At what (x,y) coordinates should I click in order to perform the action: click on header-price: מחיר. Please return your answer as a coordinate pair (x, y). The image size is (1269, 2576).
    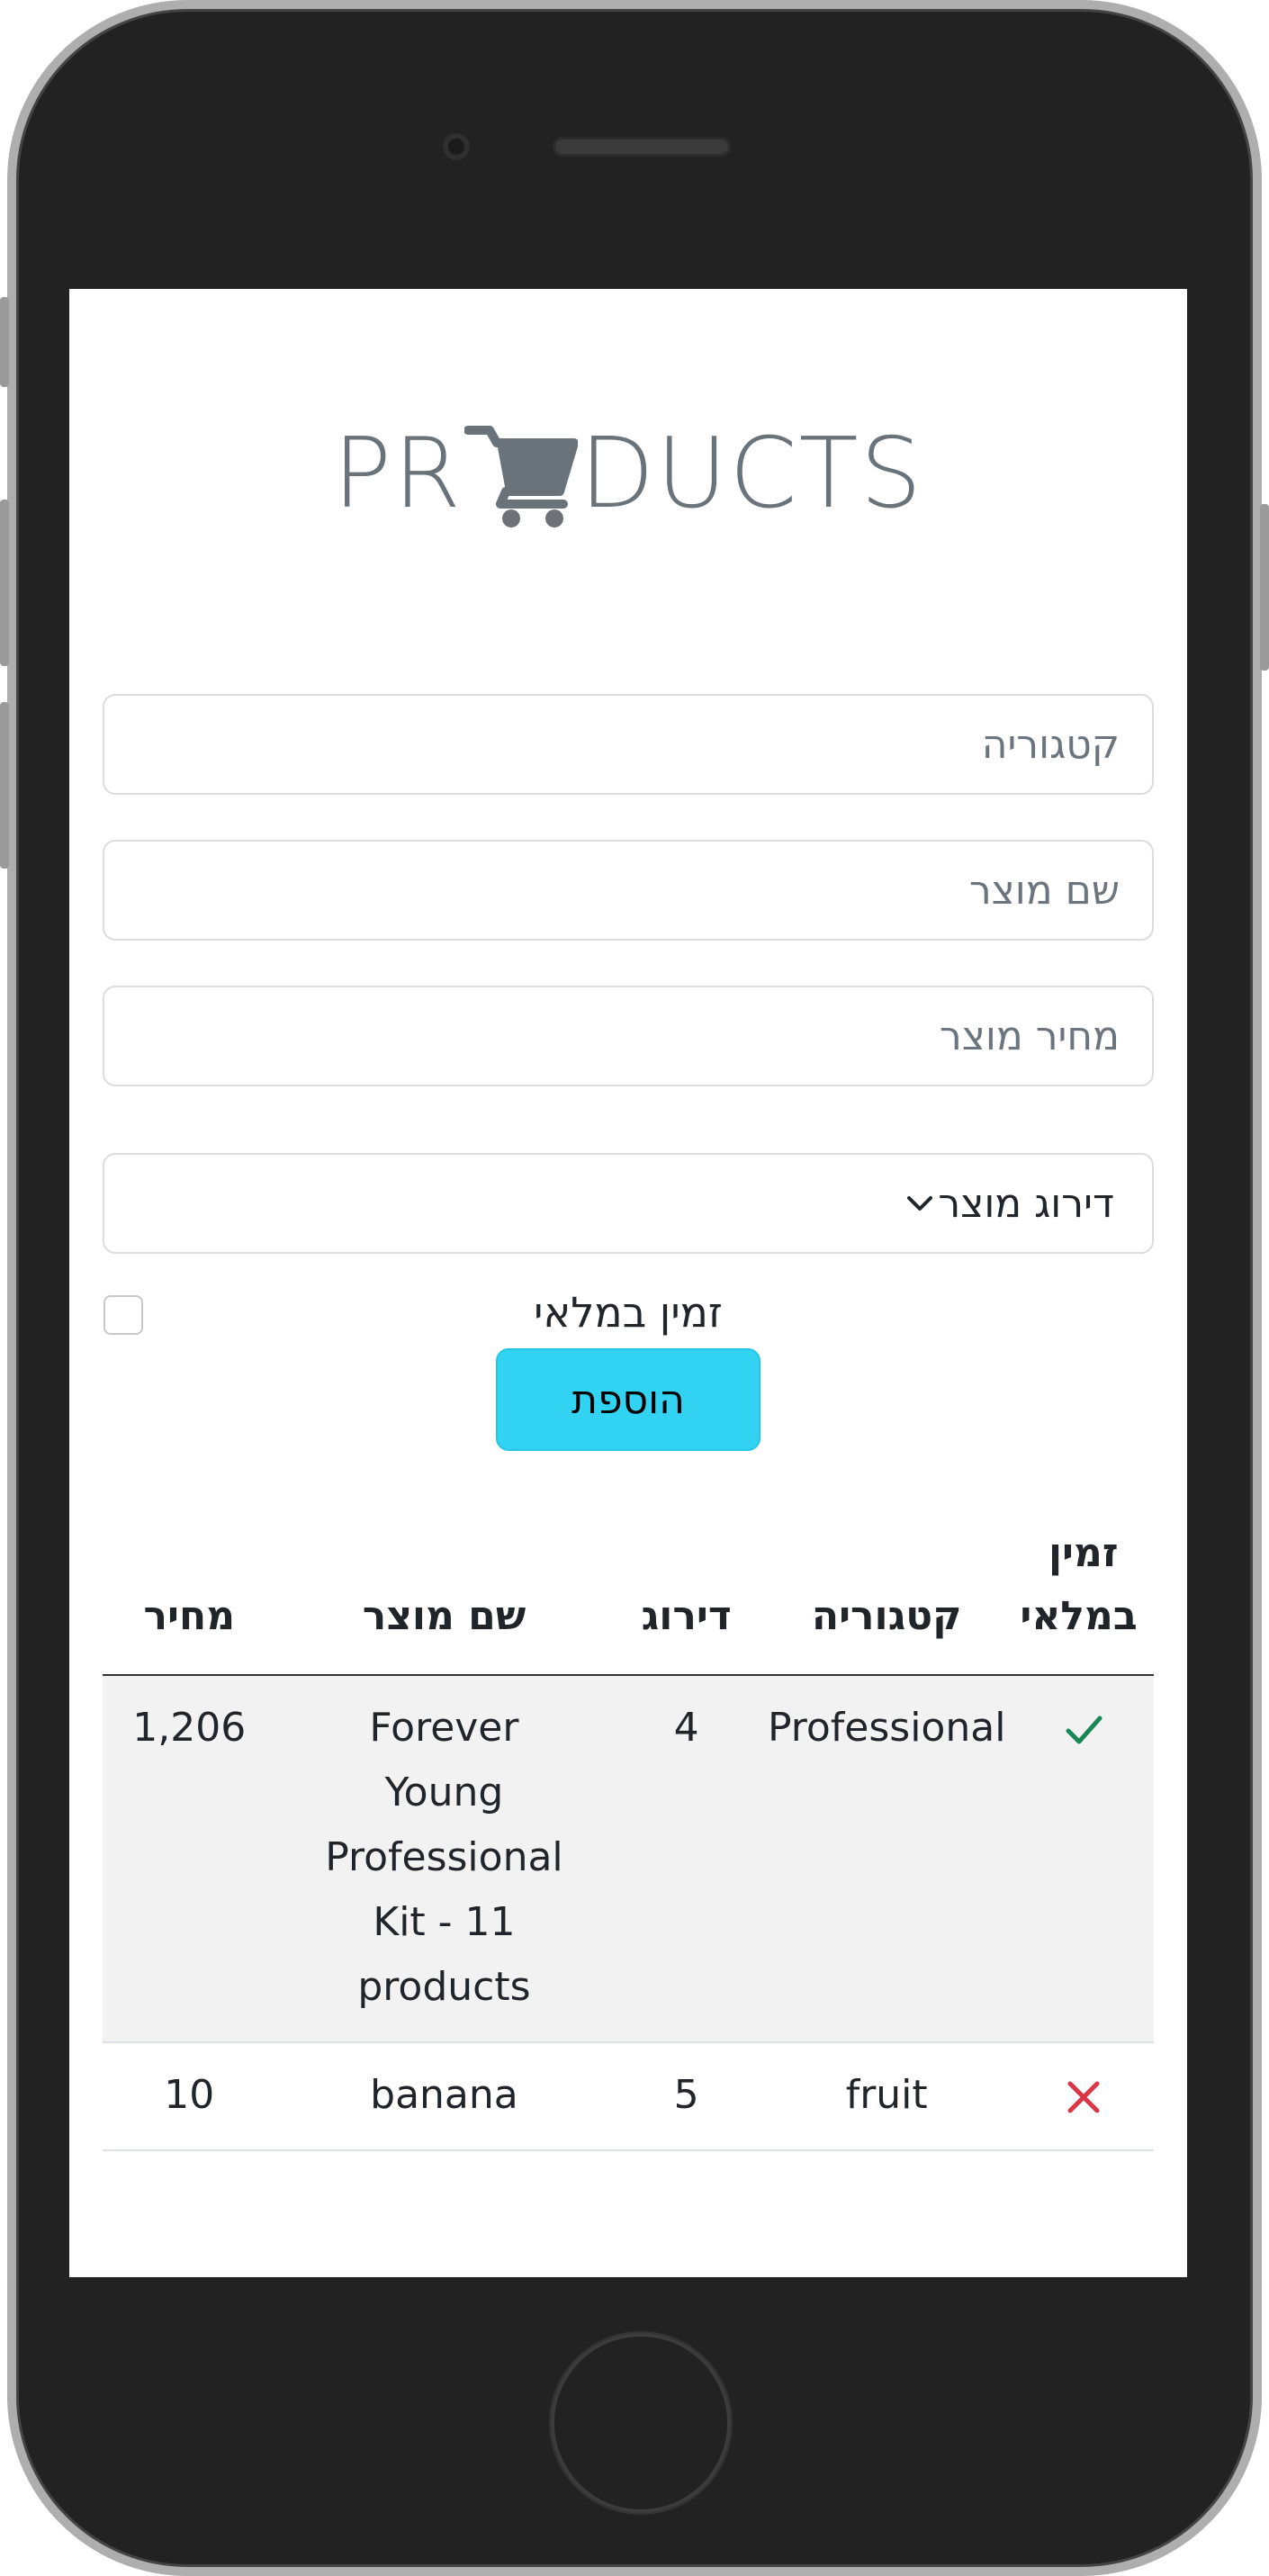
    Looking at the image, I should click on (190, 1594).